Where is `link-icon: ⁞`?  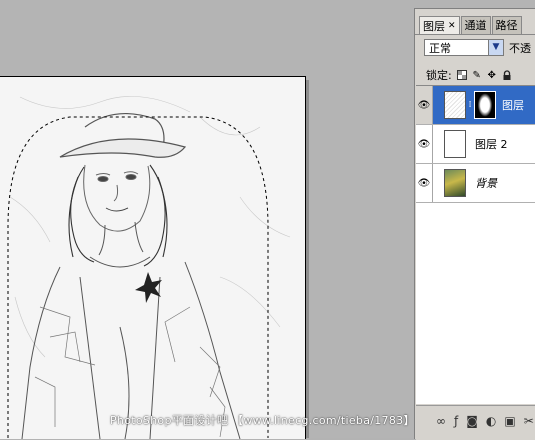 link-icon: ⁞ is located at coordinates (470, 105).